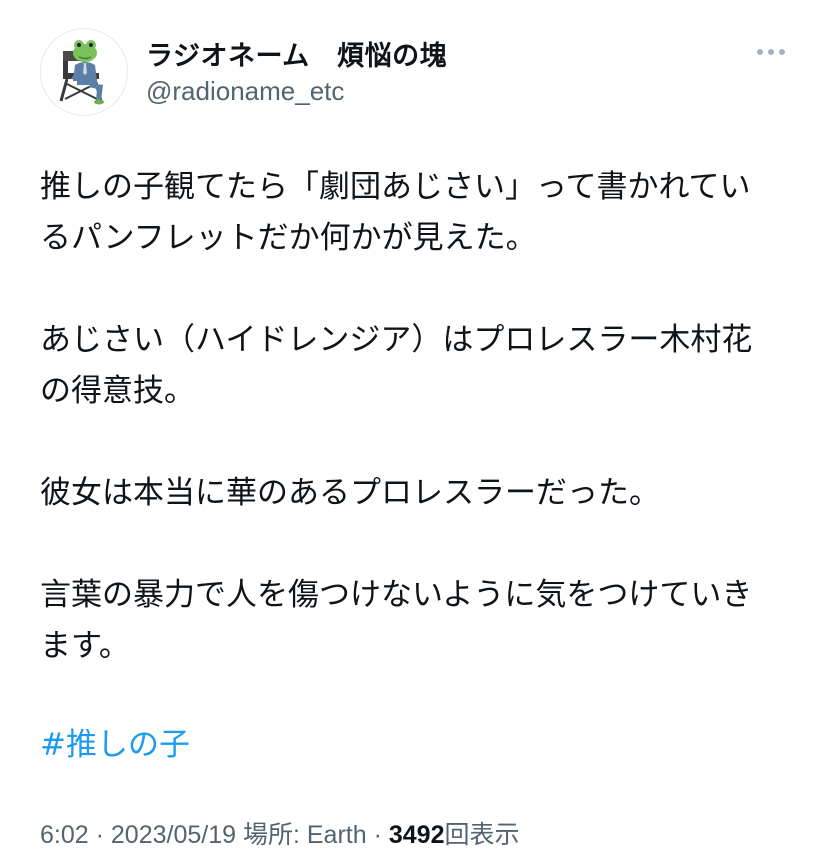  I want to click on more-horizontal-icon, so click(771, 52).